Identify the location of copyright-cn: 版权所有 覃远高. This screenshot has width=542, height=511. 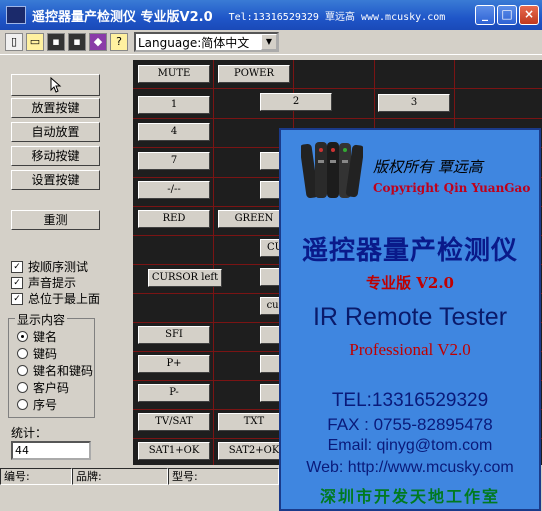
(428, 167).